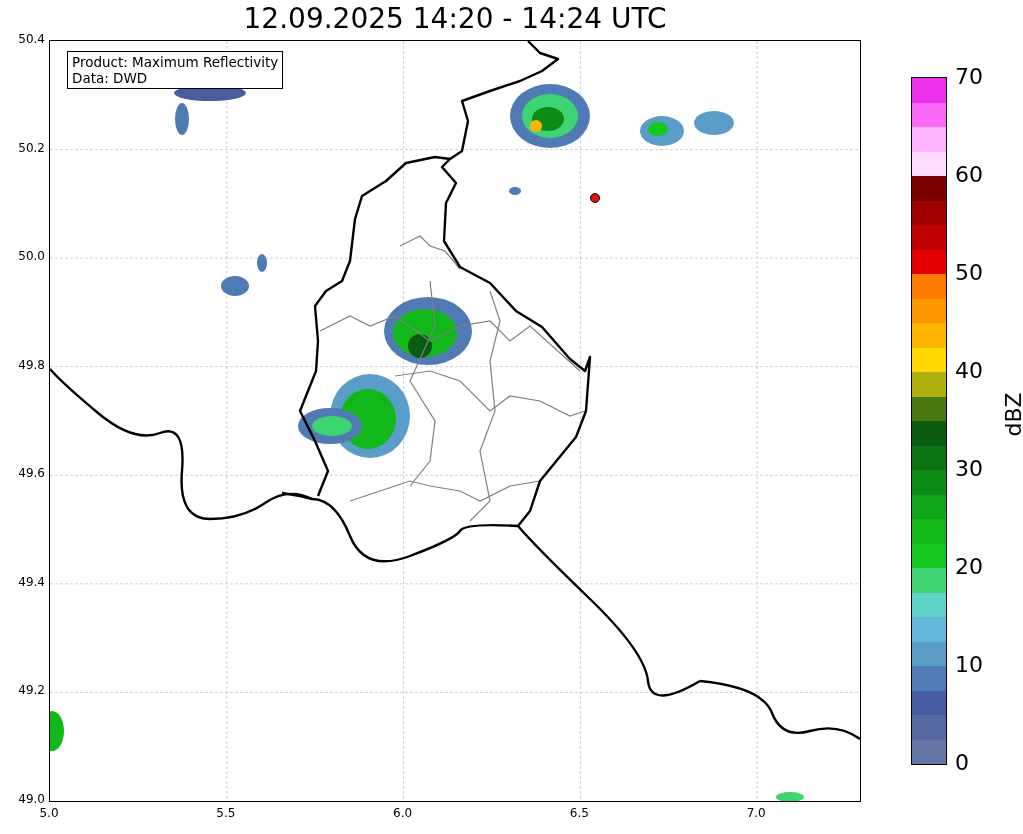 This screenshot has height=834, width=1023. What do you see at coordinates (31, 581) in the screenshot?
I see `axis-tick-label: 49.4` at bounding box center [31, 581].